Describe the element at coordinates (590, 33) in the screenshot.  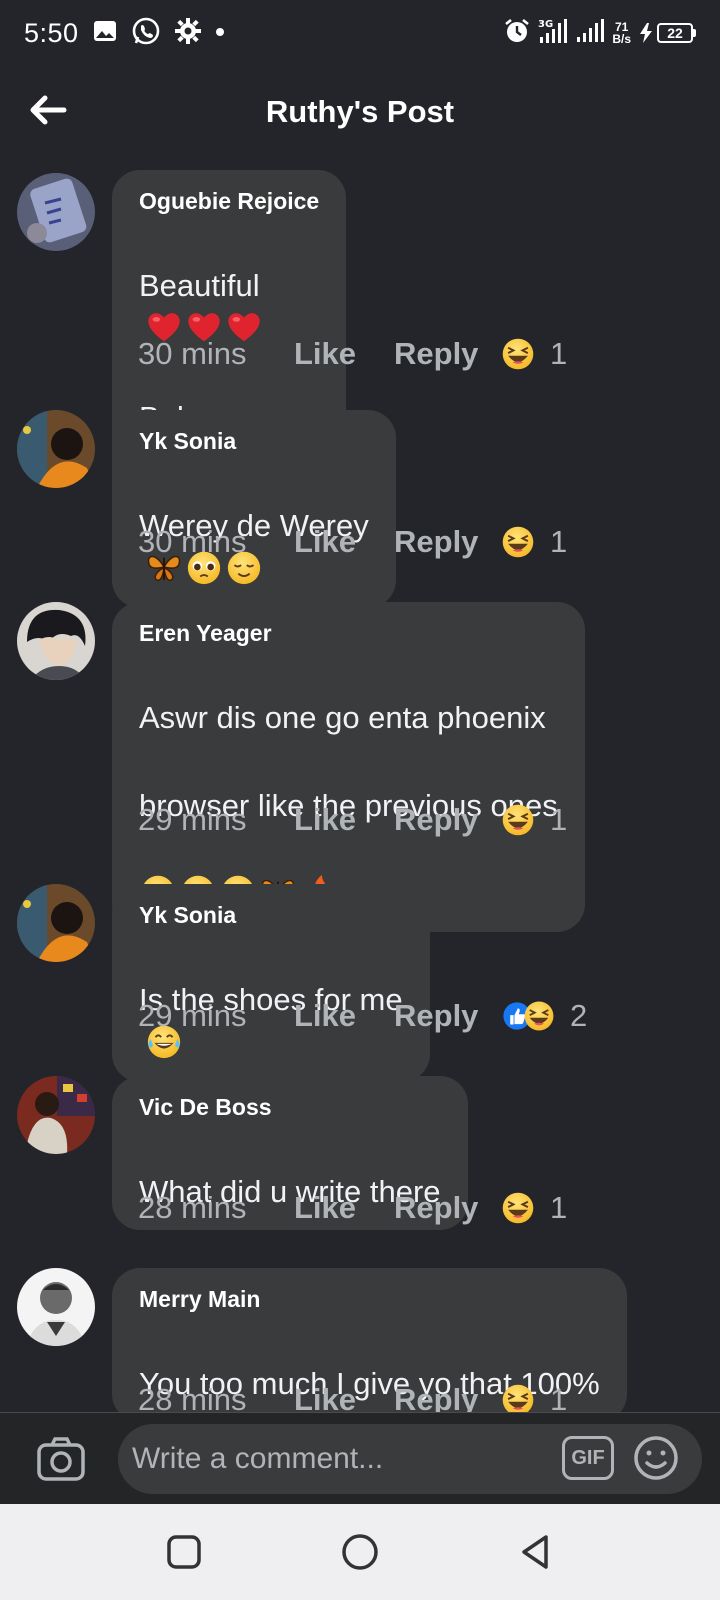
I see `signal-strength-icon` at that location.